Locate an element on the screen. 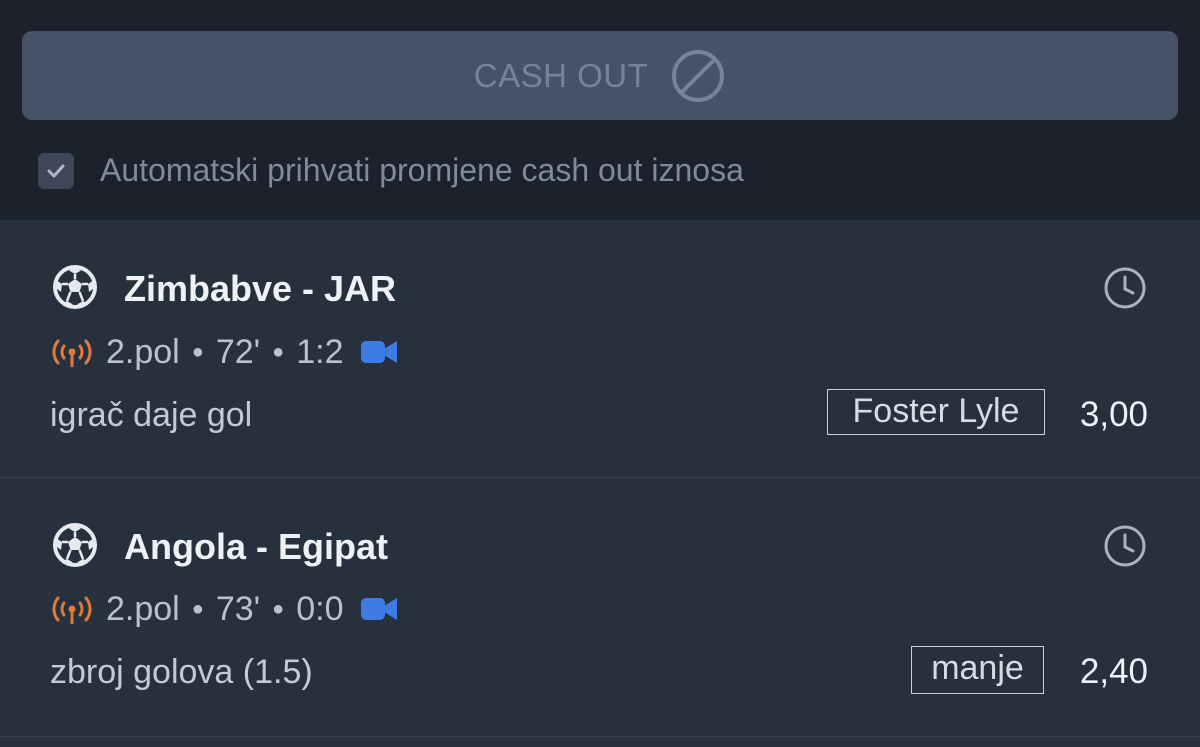  match-score: 1:2 is located at coordinates (320, 352).